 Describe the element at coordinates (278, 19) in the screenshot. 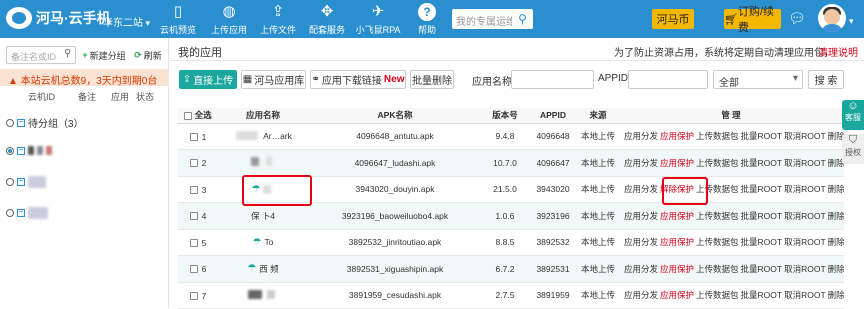

I see `nav-upload-file: ⇪ 上传文件` at that location.